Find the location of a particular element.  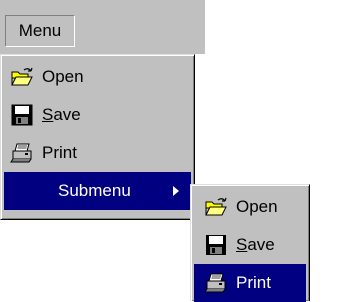

menu-item-submenu: Submenu is located at coordinates (97, 191).